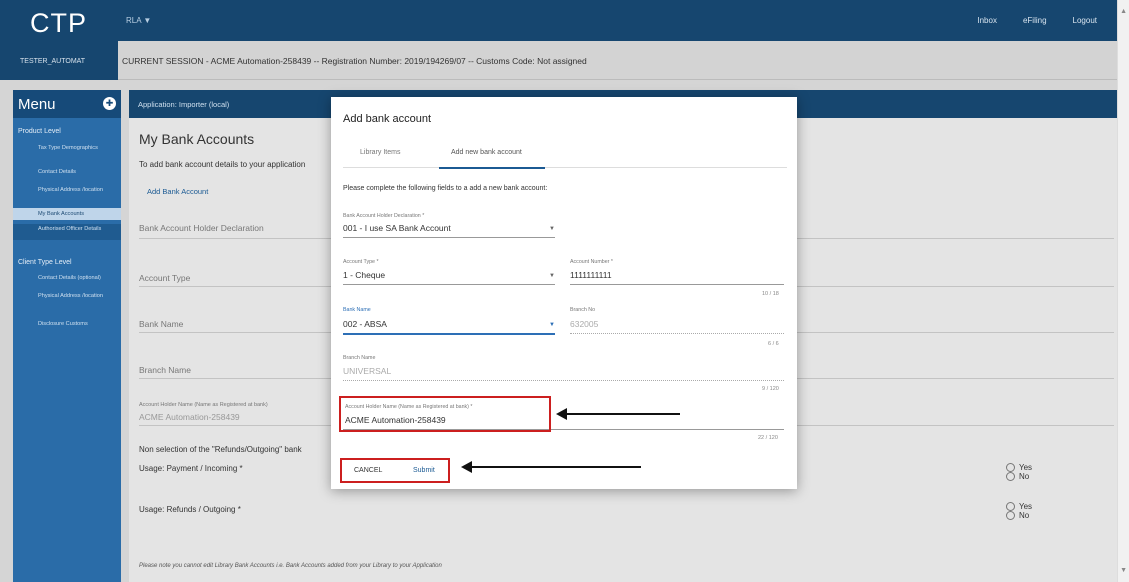 The width and height of the screenshot is (1129, 582). I want to click on branch-no-underline, so click(677, 333).